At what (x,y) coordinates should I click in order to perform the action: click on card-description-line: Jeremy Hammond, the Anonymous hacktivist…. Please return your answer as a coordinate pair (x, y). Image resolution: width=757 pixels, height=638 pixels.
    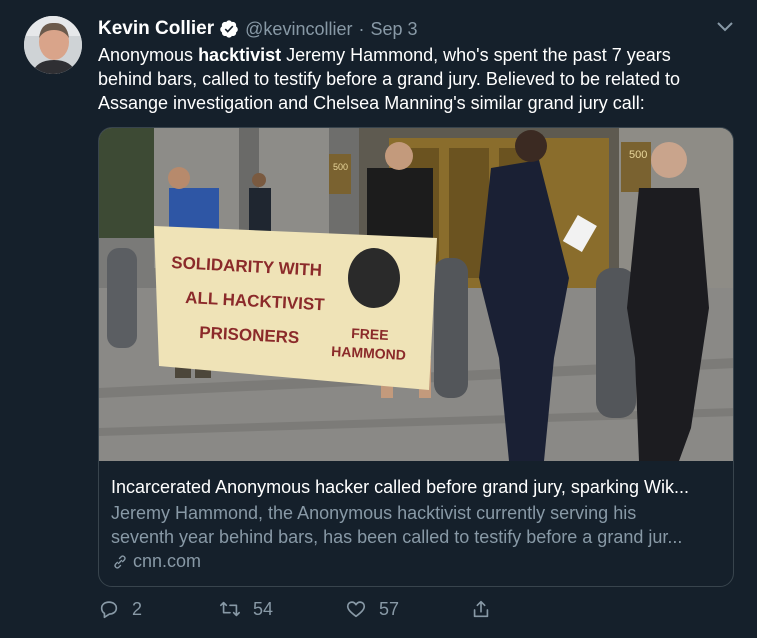
    Looking at the image, I should click on (374, 513).